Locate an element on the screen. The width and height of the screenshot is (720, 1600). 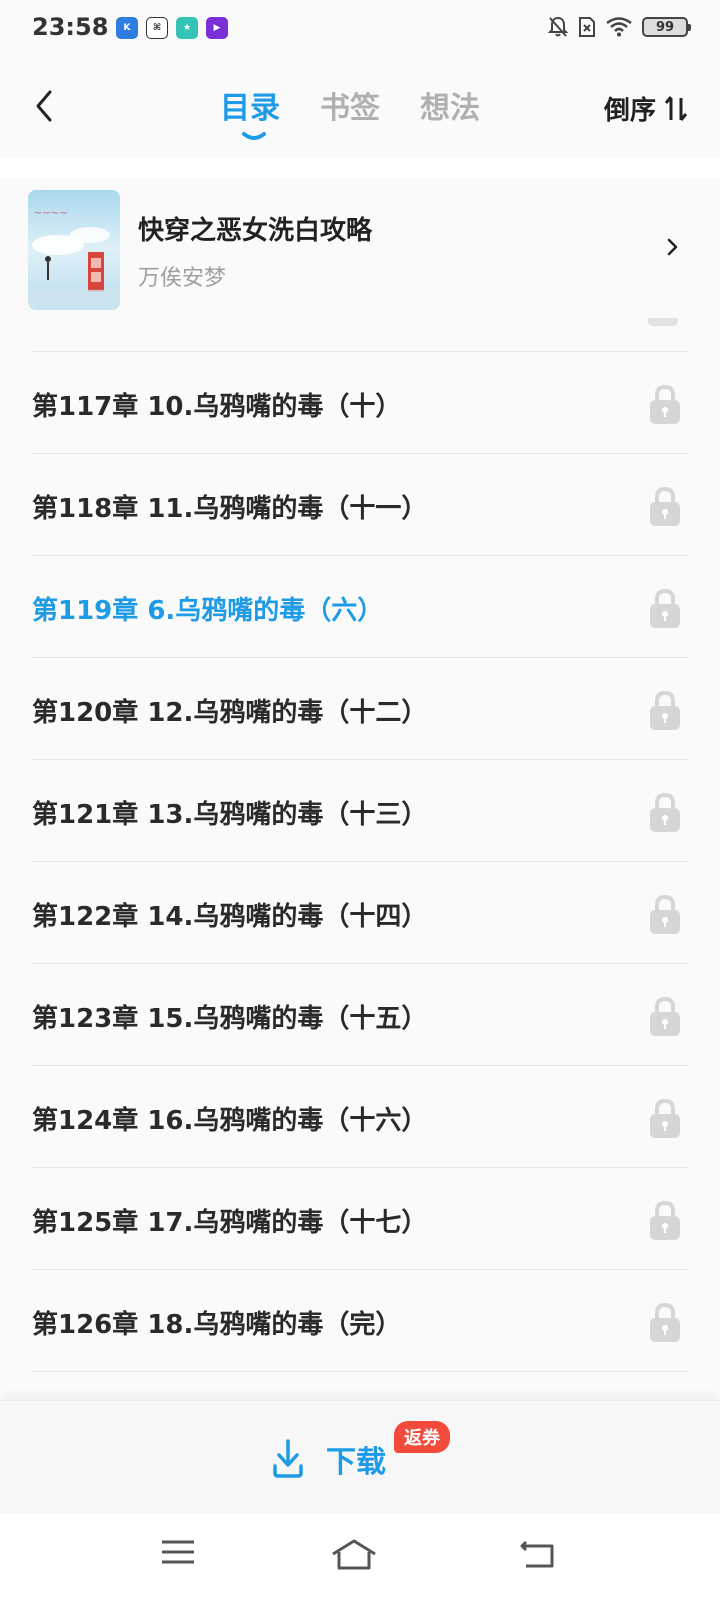
chapter-row: 第118章 11.乌鸦嘴的毒（十一） is located at coordinates (360, 505).